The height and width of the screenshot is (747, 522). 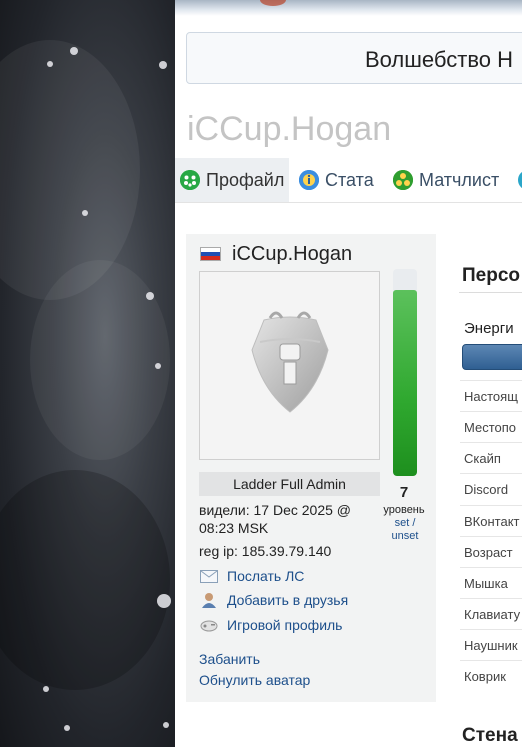 What do you see at coordinates (275, 519) in the screenshot?
I see `last-seen: видели: 17 Dec 2025 @ 08:23 MSK` at bounding box center [275, 519].